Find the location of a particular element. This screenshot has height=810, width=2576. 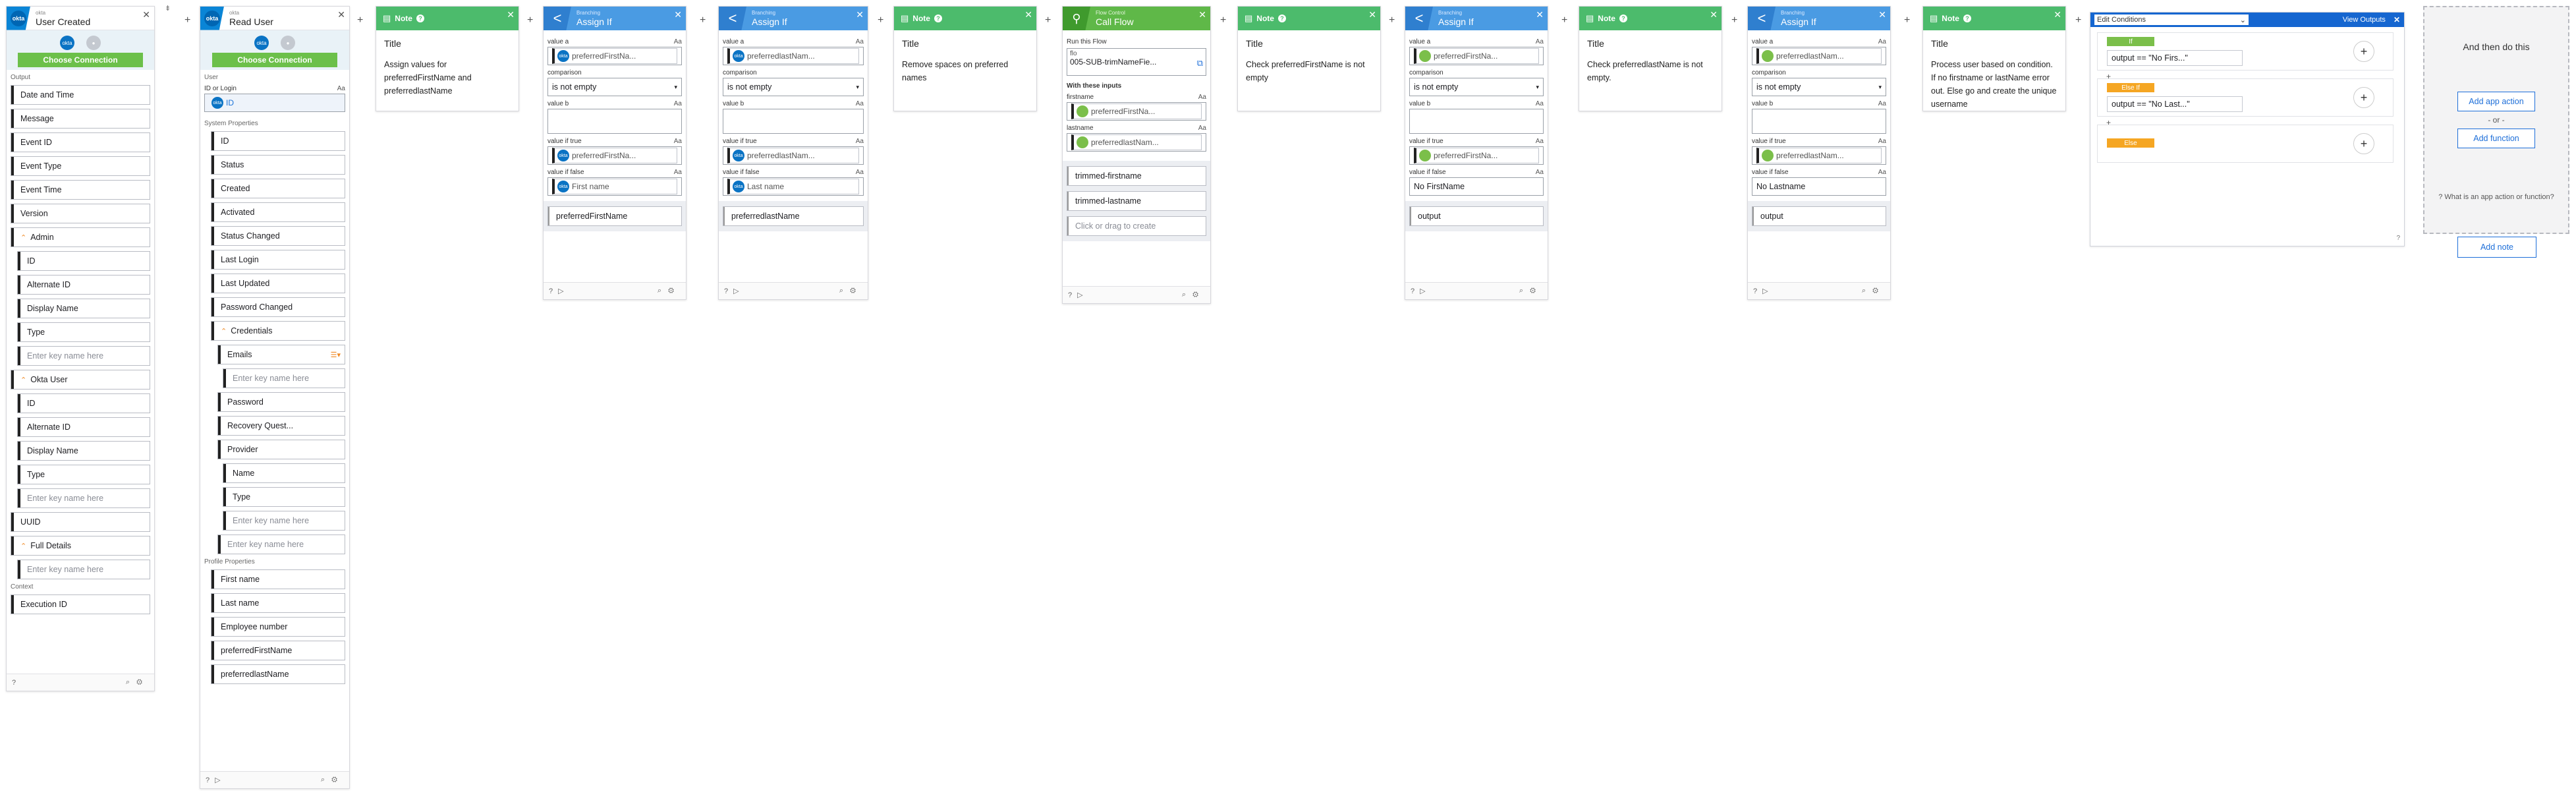

cred-field: Provider is located at coordinates (281, 449).